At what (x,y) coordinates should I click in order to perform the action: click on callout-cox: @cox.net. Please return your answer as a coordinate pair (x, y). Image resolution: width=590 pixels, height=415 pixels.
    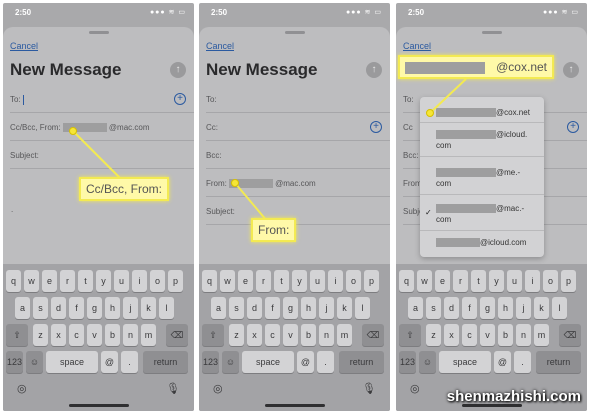
    Looking at the image, I should click on (476, 67).